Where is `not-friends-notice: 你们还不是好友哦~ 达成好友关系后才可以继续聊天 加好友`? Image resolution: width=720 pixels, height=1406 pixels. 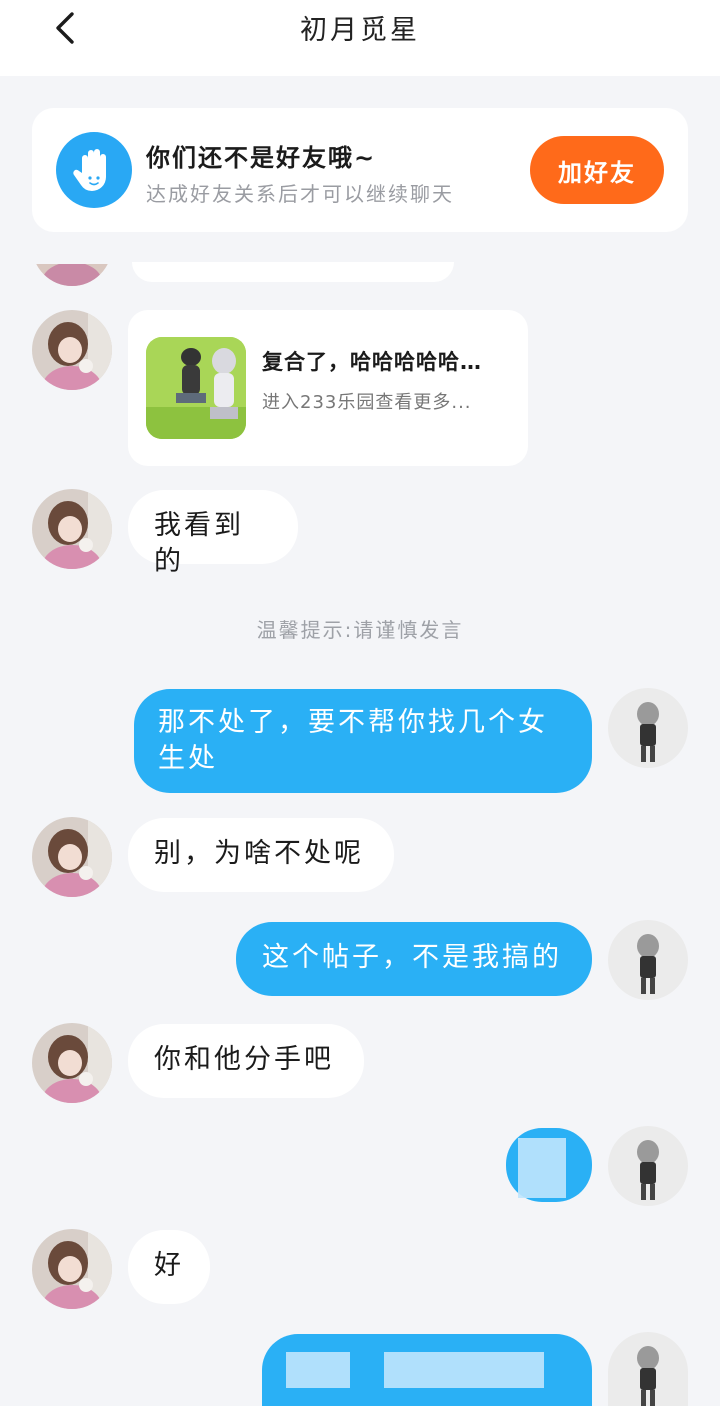 not-friends-notice: 你们还不是好友哦~ 达成好友关系后才可以继续聊天 加好友 is located at coordinates (360, 170).